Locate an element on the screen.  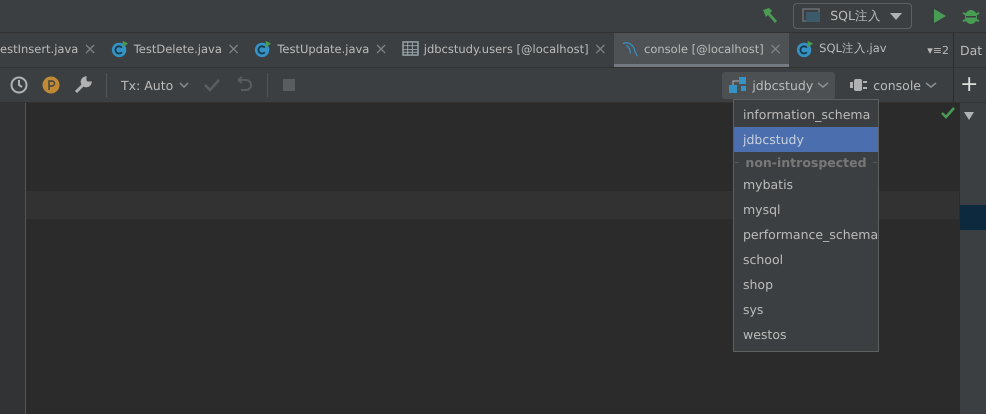
plug-icon is located at coordinates (859, 85).